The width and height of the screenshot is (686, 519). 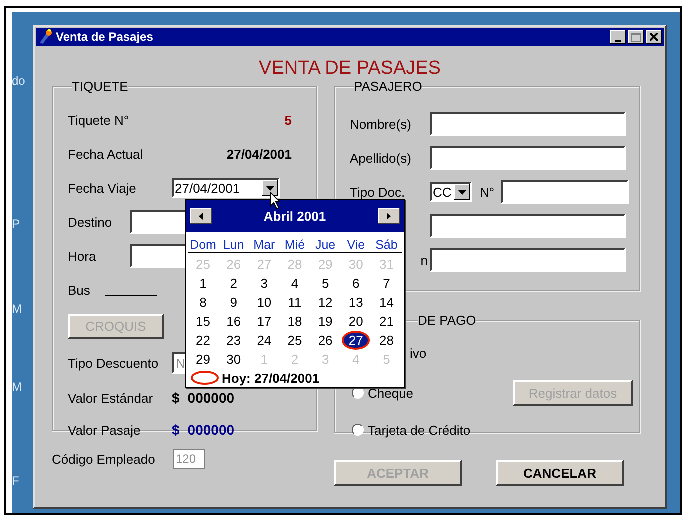 What do you see at coordinates (83, 256) in the screenshot?
I see `field-label: Hora` at bounding box center [83, 256].